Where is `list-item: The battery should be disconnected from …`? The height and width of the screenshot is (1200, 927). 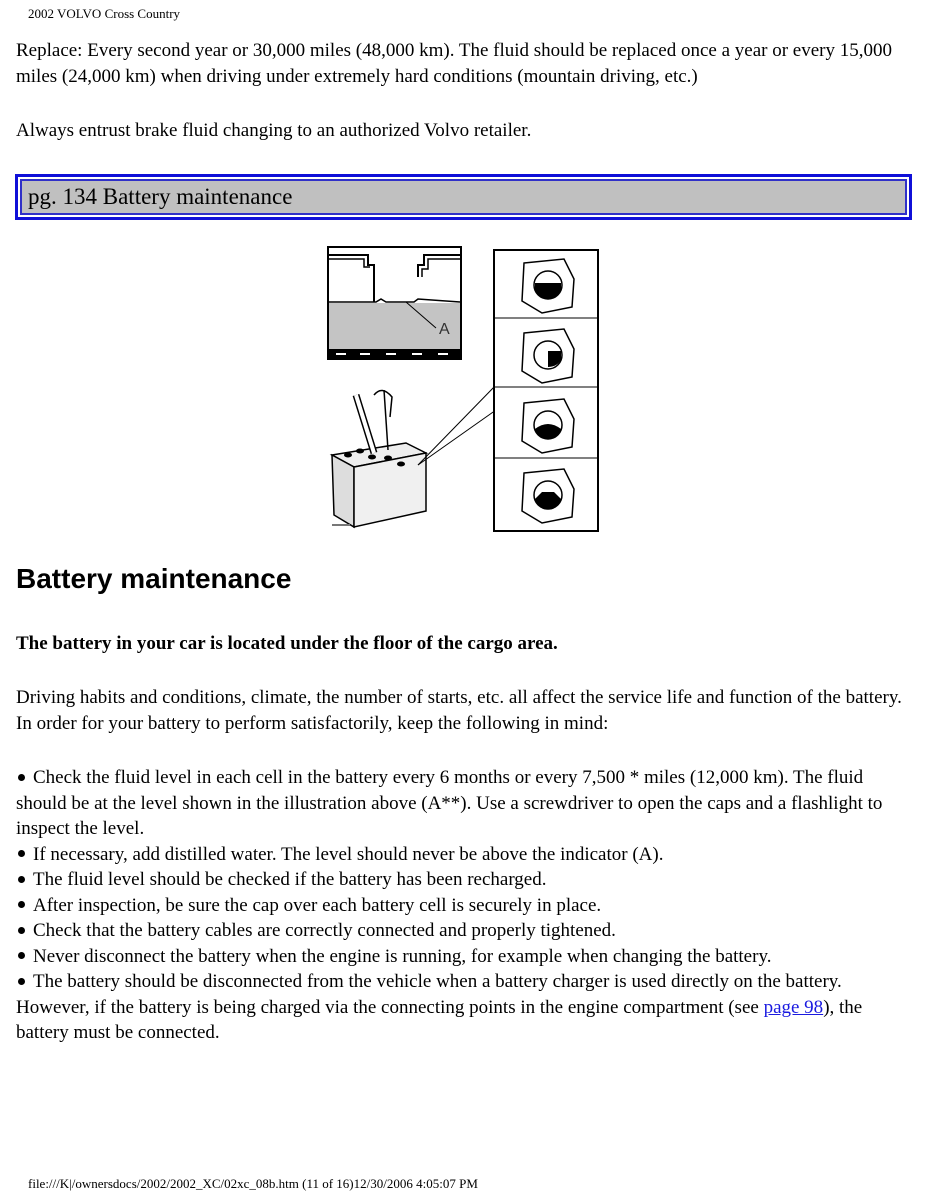 list-item: The battery should be disconnected from … is located at coordinates (439, 1007).